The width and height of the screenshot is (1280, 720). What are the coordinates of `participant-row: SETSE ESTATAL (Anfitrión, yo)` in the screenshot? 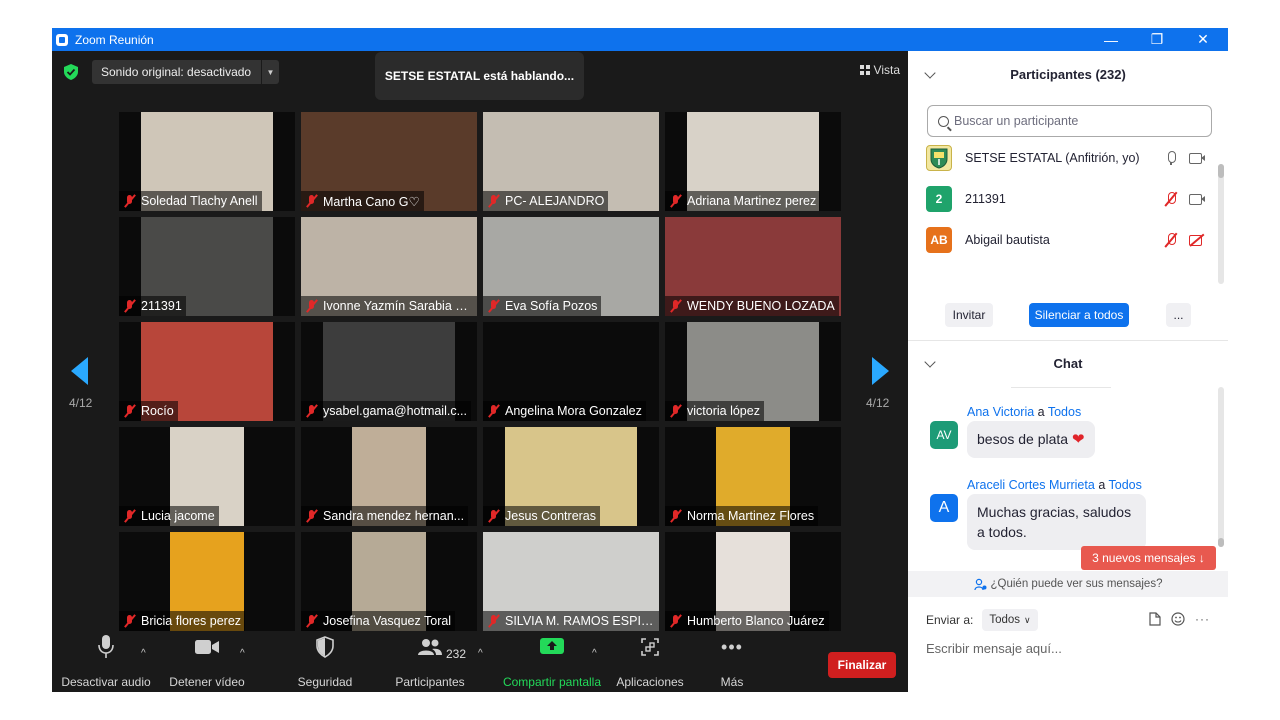 It's located at (1066, 158).